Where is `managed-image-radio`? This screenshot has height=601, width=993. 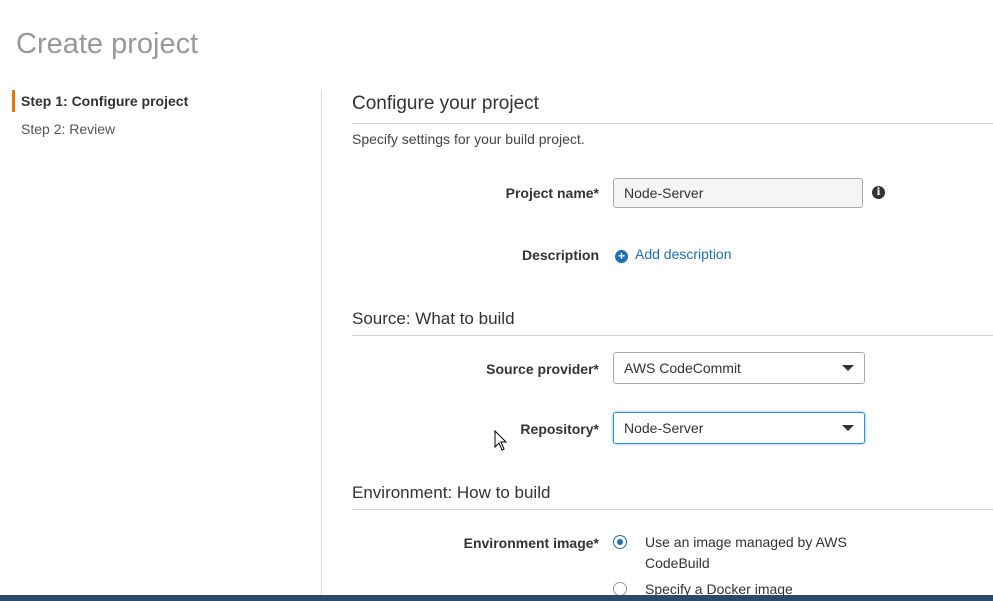
managed-image-radio is located at coordinates (620, 542).